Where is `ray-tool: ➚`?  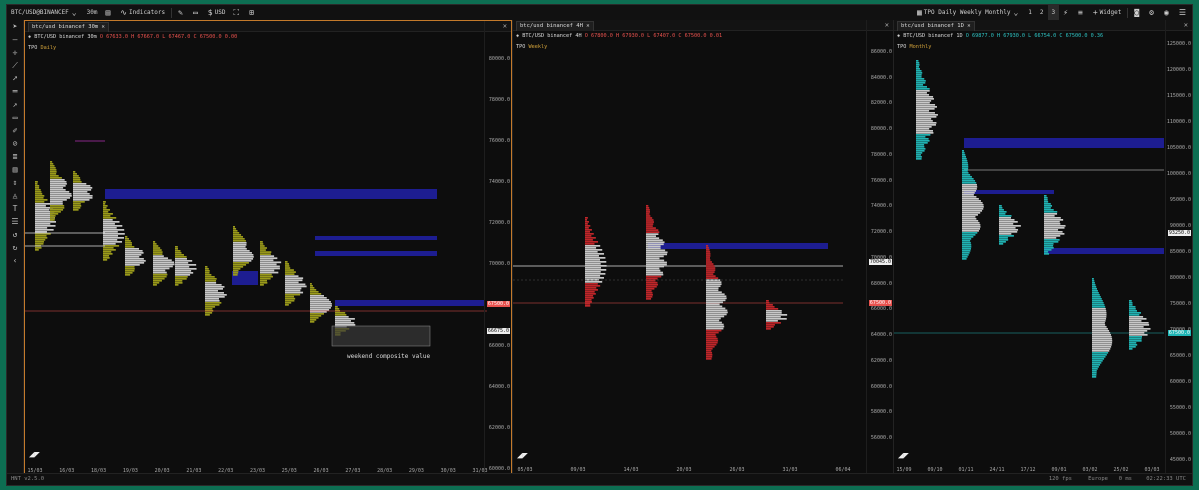 ray-tool: ➚ is located at coordinates (15, 78).